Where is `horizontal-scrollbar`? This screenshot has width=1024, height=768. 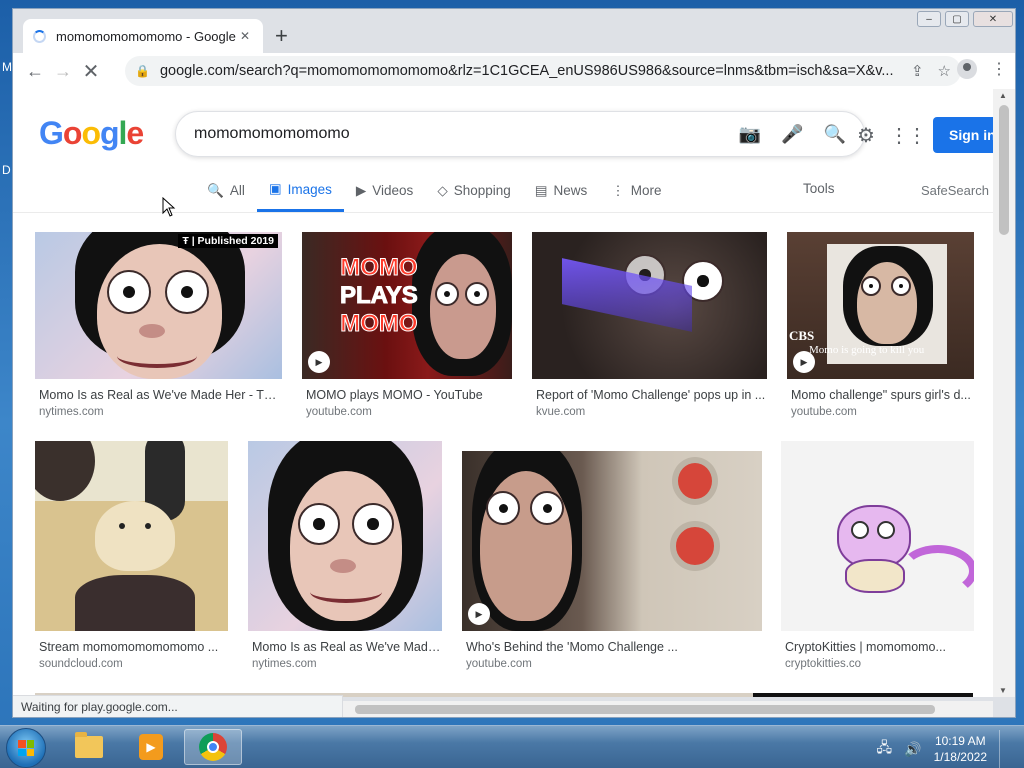
horizontal-scrollbar is located at coordinates (668, 709).